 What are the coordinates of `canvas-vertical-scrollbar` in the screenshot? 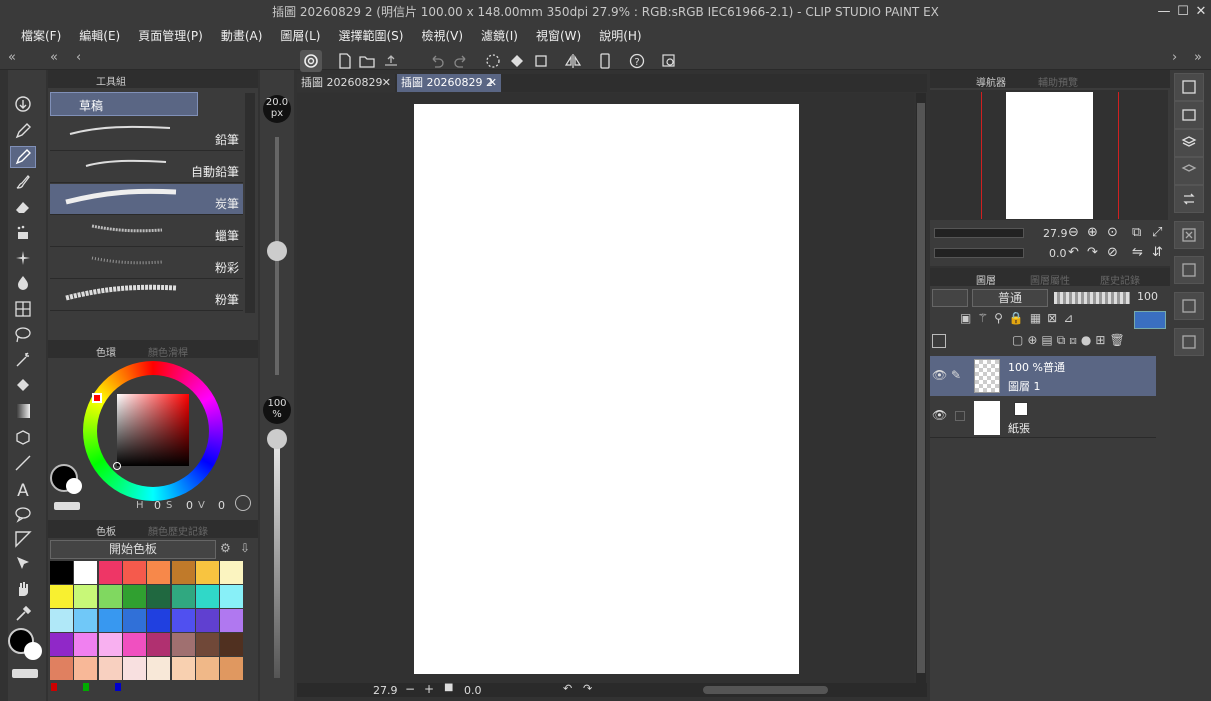 It's located at (921, 388).